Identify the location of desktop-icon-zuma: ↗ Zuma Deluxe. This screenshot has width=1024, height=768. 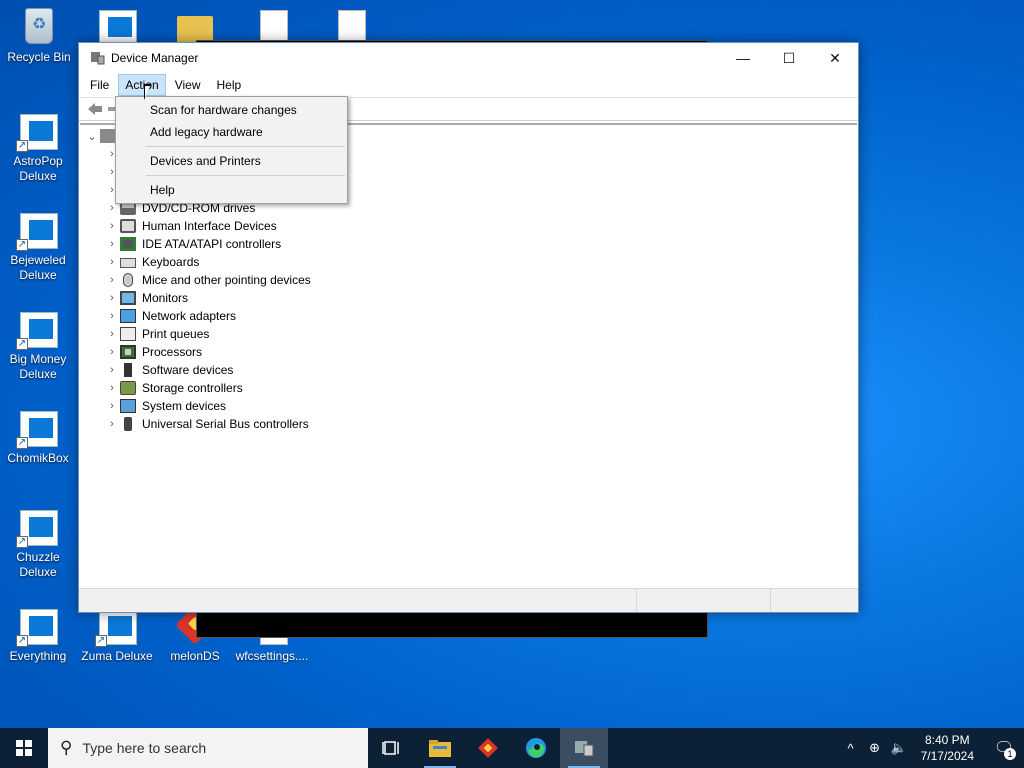
(117, 635).